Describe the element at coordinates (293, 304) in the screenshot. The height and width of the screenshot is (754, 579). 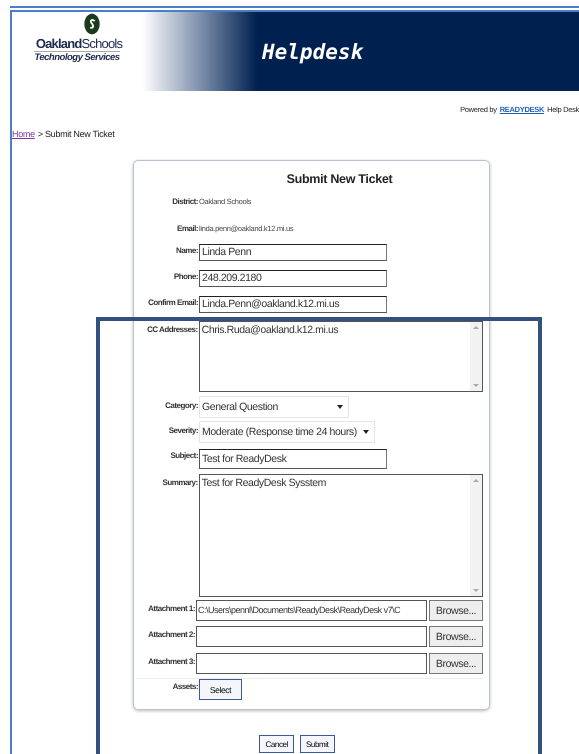
I see `input-field: Linda.Penn@oakland.k12.mi.us` at that location.